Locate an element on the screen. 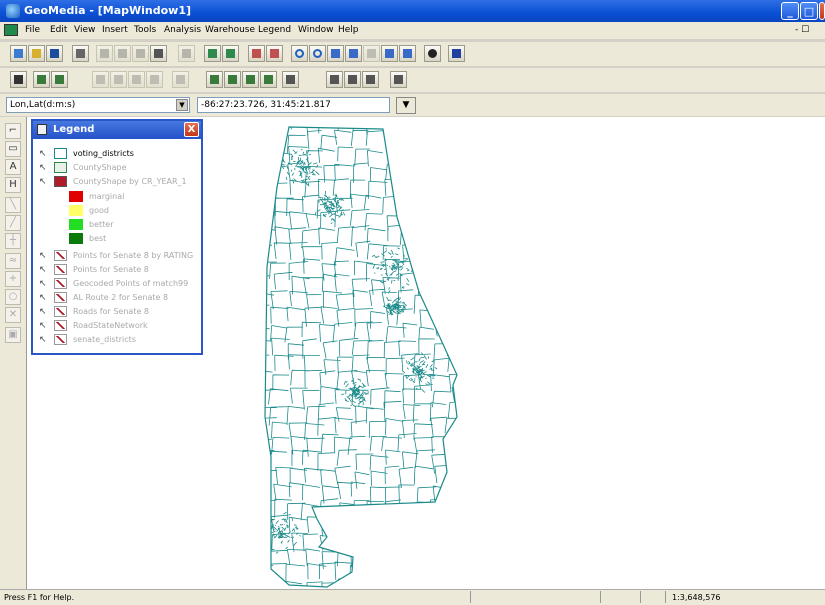  snap-icon: ┼ is located at coordinates (13, 241).